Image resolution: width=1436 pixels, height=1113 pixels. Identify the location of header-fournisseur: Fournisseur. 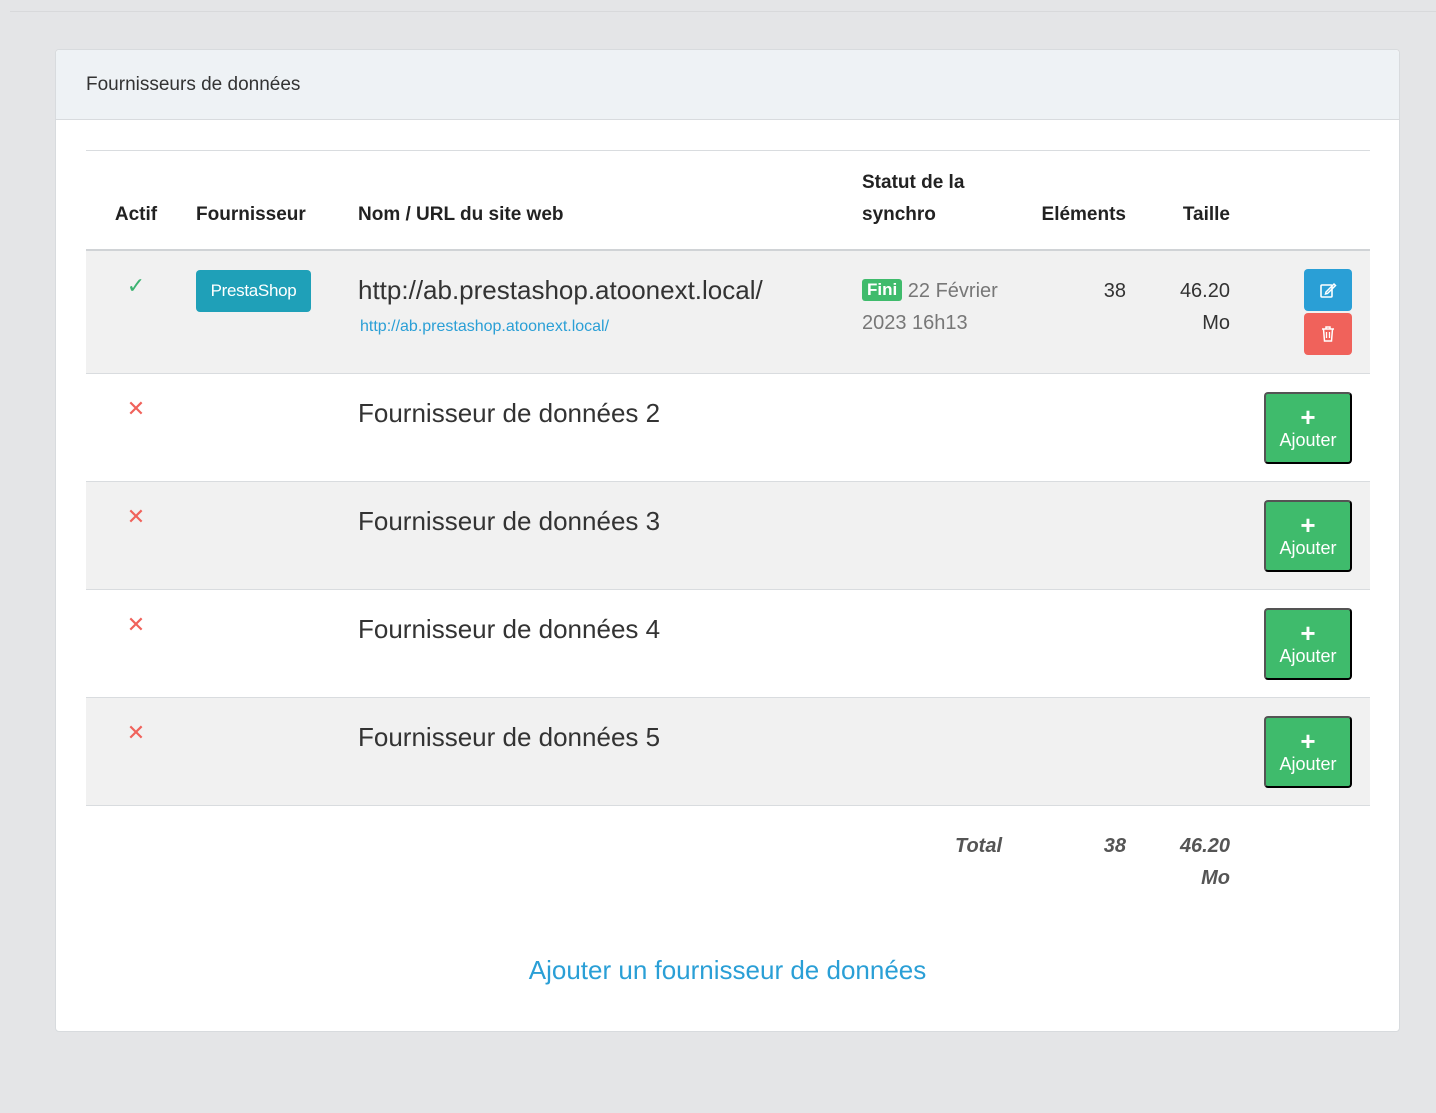
(251, 214).